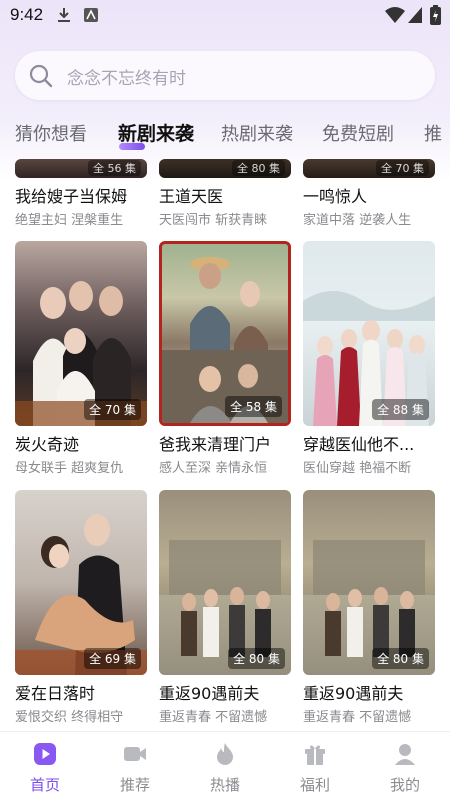 Image resolution: width=450 pixels, height=800 pixels. What do you see at coordinates (213, 220) in the screenshot?
I see `drama-tags: 天医闯市 斩获青睐` at bounding box center [213, 220].